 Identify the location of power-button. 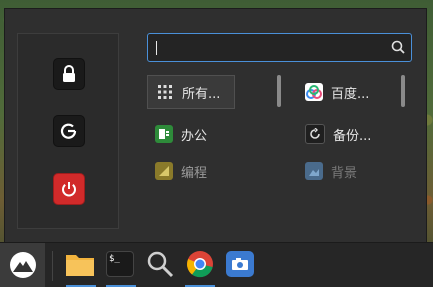
(69, 189).